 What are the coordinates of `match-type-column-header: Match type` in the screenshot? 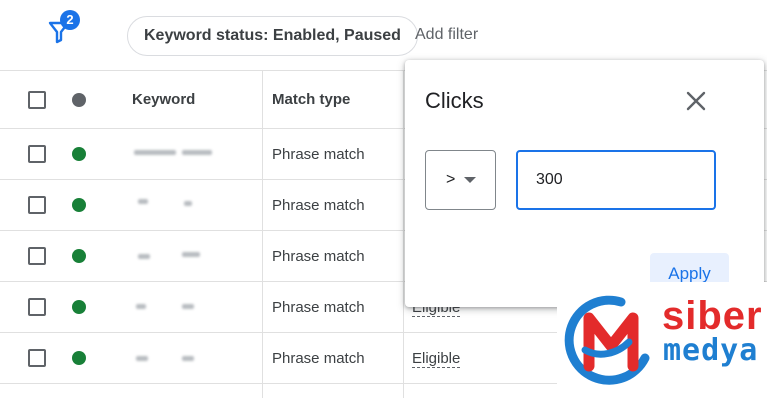 It's located at (311, 99).